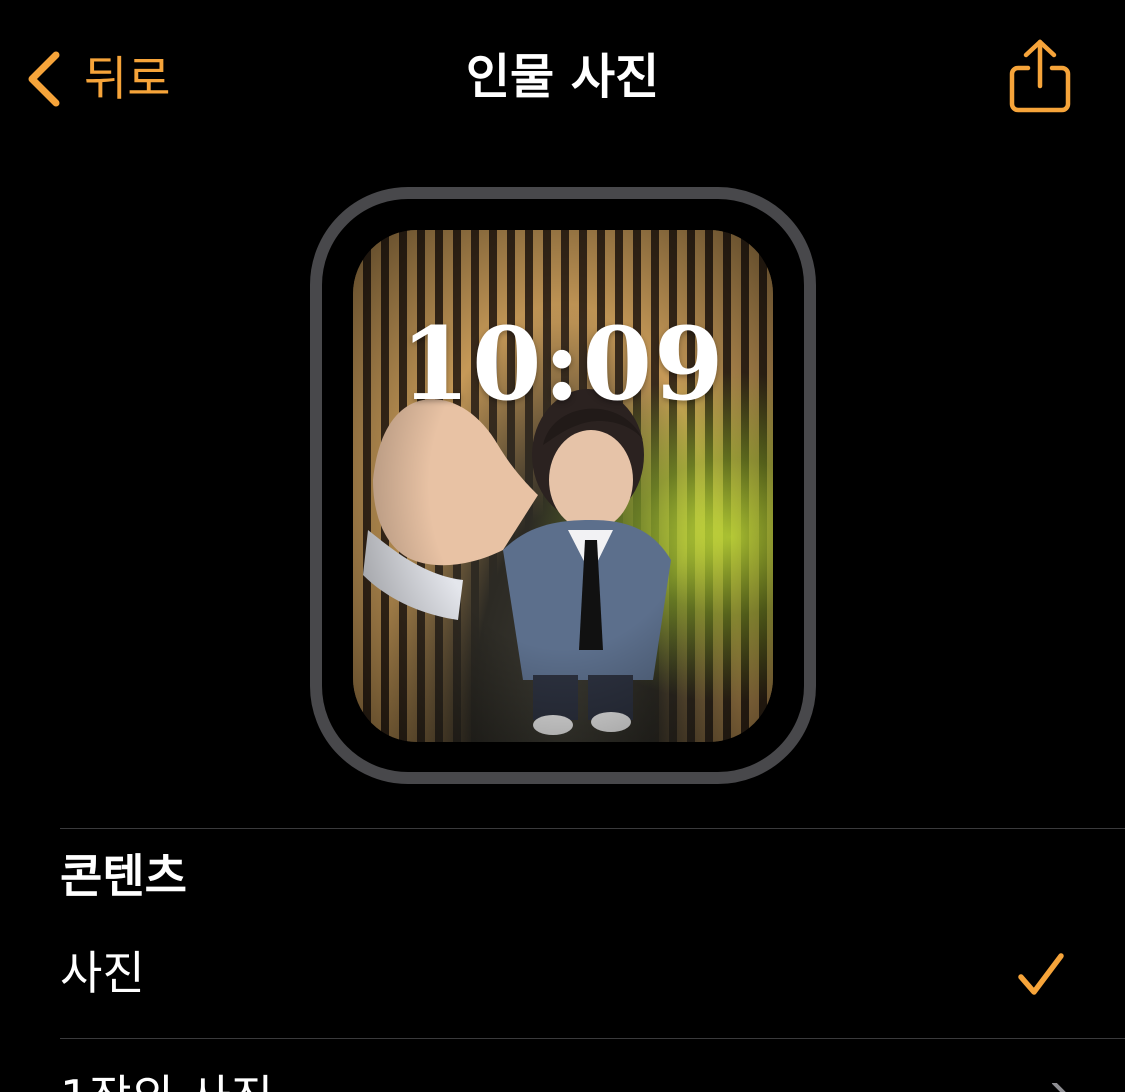  I want to click on page-title: 인물 사진, so click(562, 77).